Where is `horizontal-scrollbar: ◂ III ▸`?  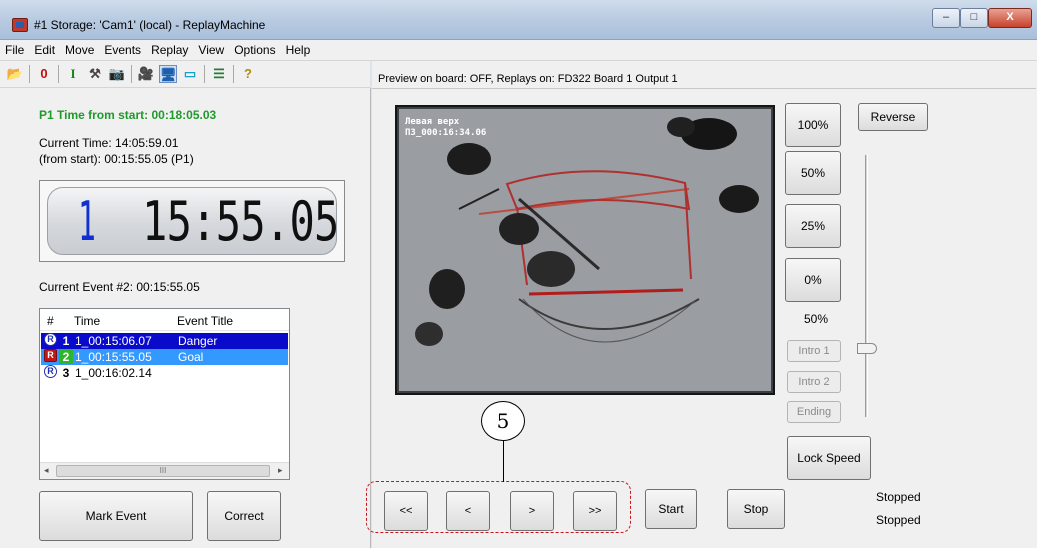
horizontal-scrollbar: ◂ III ▸ is located at coordinates (164, 470).